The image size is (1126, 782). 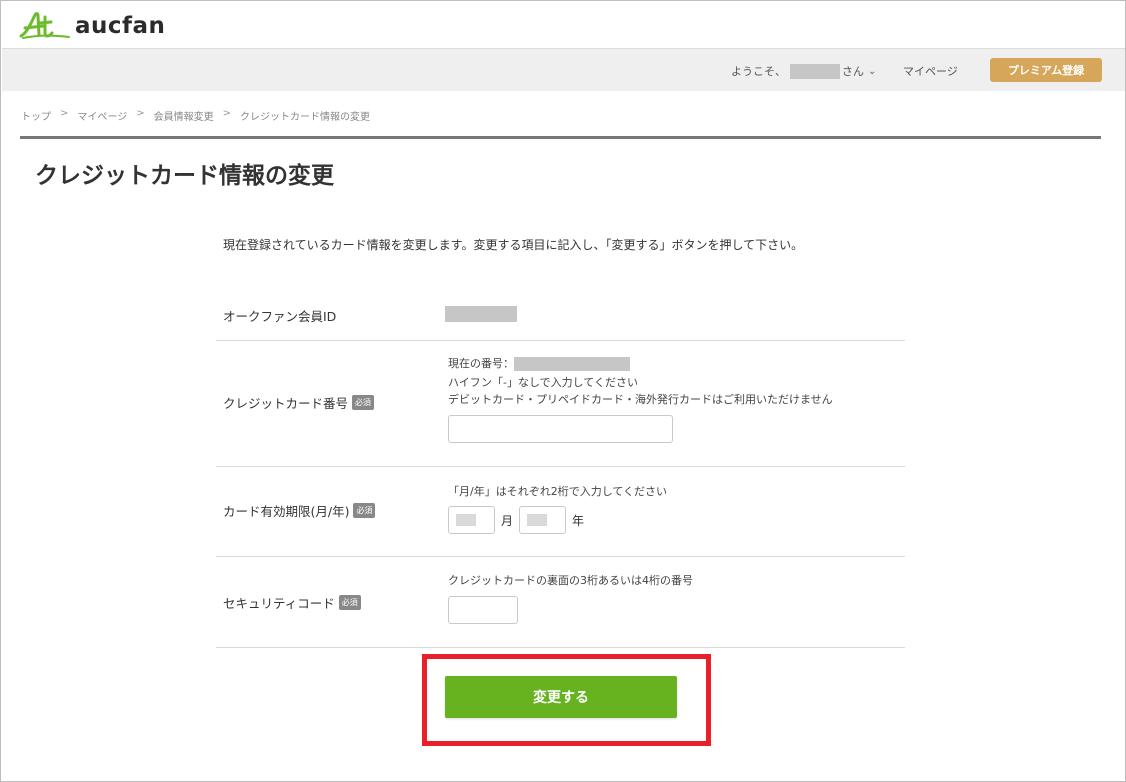 What do you see at coordinates (560, 429) in the screenshot?
I see `card-number-input` at bounding box center [560, 429].